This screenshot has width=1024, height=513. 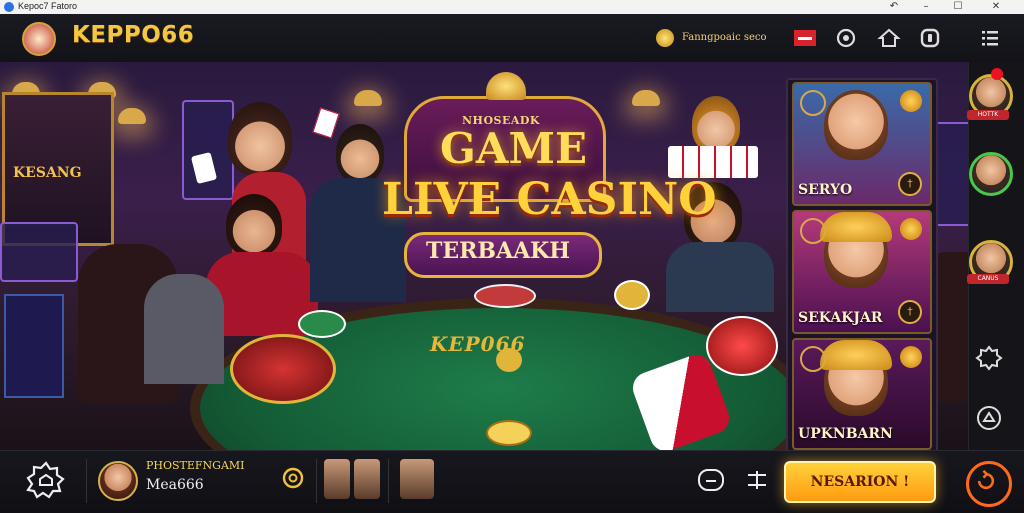 I want to click on app-icon, so click(x=9, y=7).